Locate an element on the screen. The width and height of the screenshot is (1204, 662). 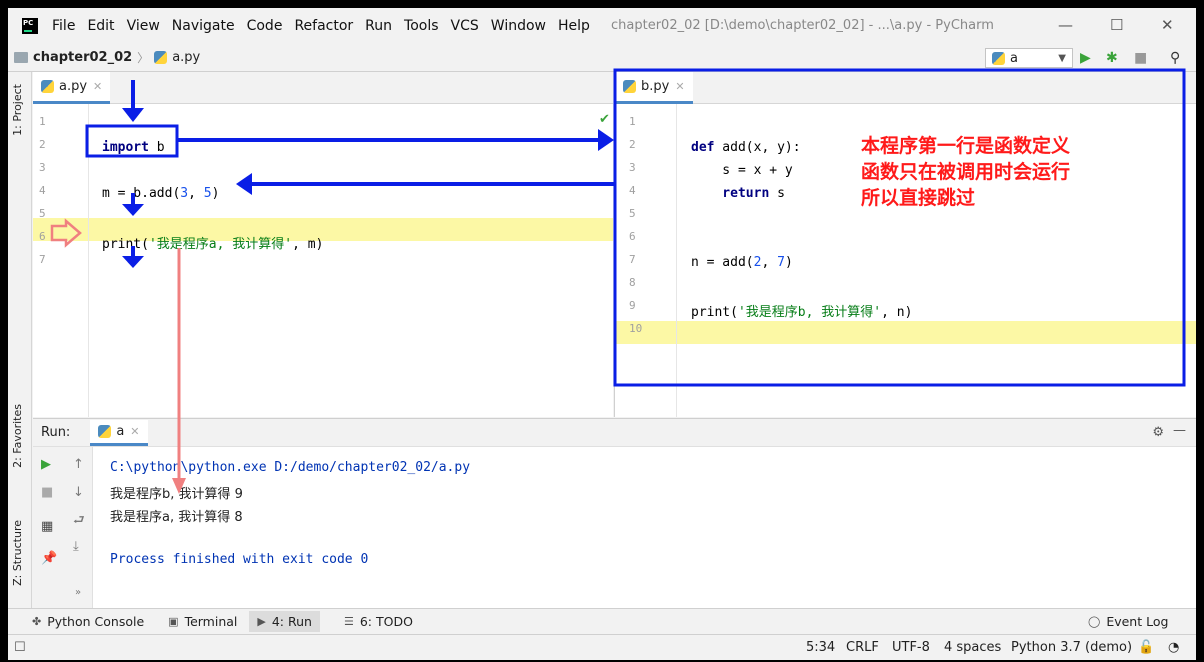
menu-vcs: VCS is located at coordinates (465, 26).